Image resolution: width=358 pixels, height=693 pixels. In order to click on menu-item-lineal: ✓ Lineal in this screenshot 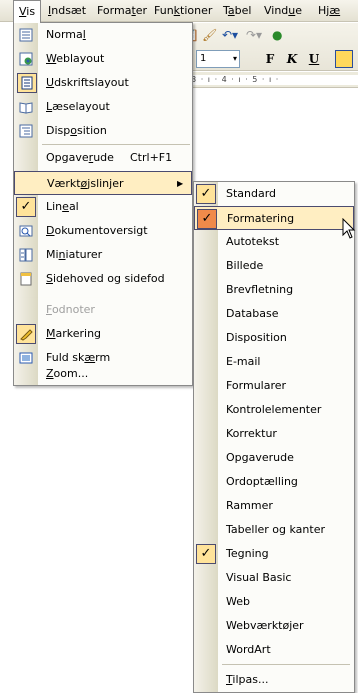, I will do `click(103, 207)`.